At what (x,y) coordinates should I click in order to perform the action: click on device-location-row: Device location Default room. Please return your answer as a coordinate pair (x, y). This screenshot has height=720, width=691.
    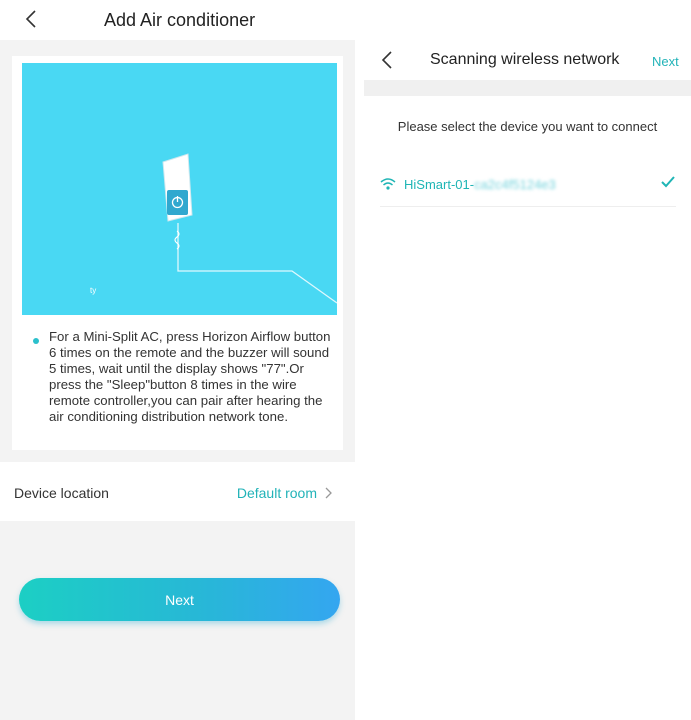
    Looking at the image, I should click on (177, 493).